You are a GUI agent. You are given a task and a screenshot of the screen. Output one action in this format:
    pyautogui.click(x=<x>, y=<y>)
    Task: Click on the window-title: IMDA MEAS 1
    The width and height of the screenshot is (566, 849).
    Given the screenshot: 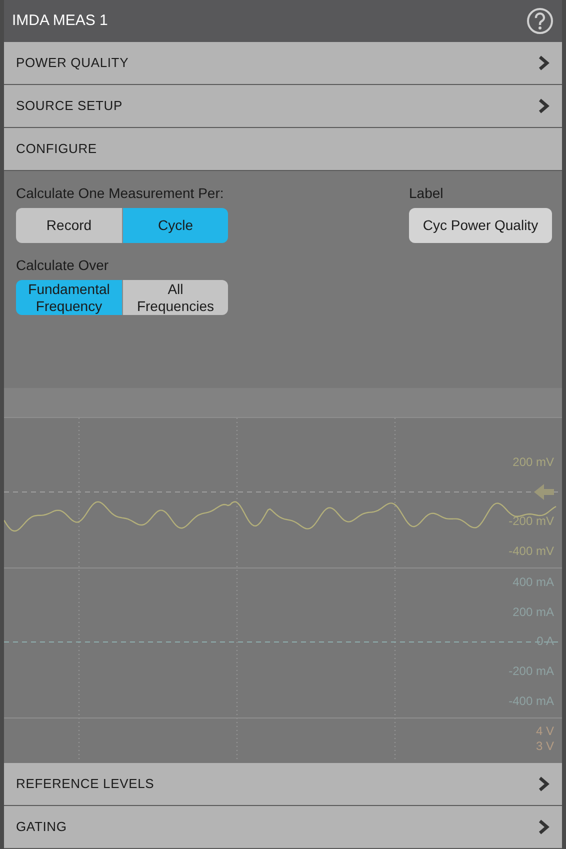 What is the action you would take?
    pyautogui.click(x=60, y=20)
    